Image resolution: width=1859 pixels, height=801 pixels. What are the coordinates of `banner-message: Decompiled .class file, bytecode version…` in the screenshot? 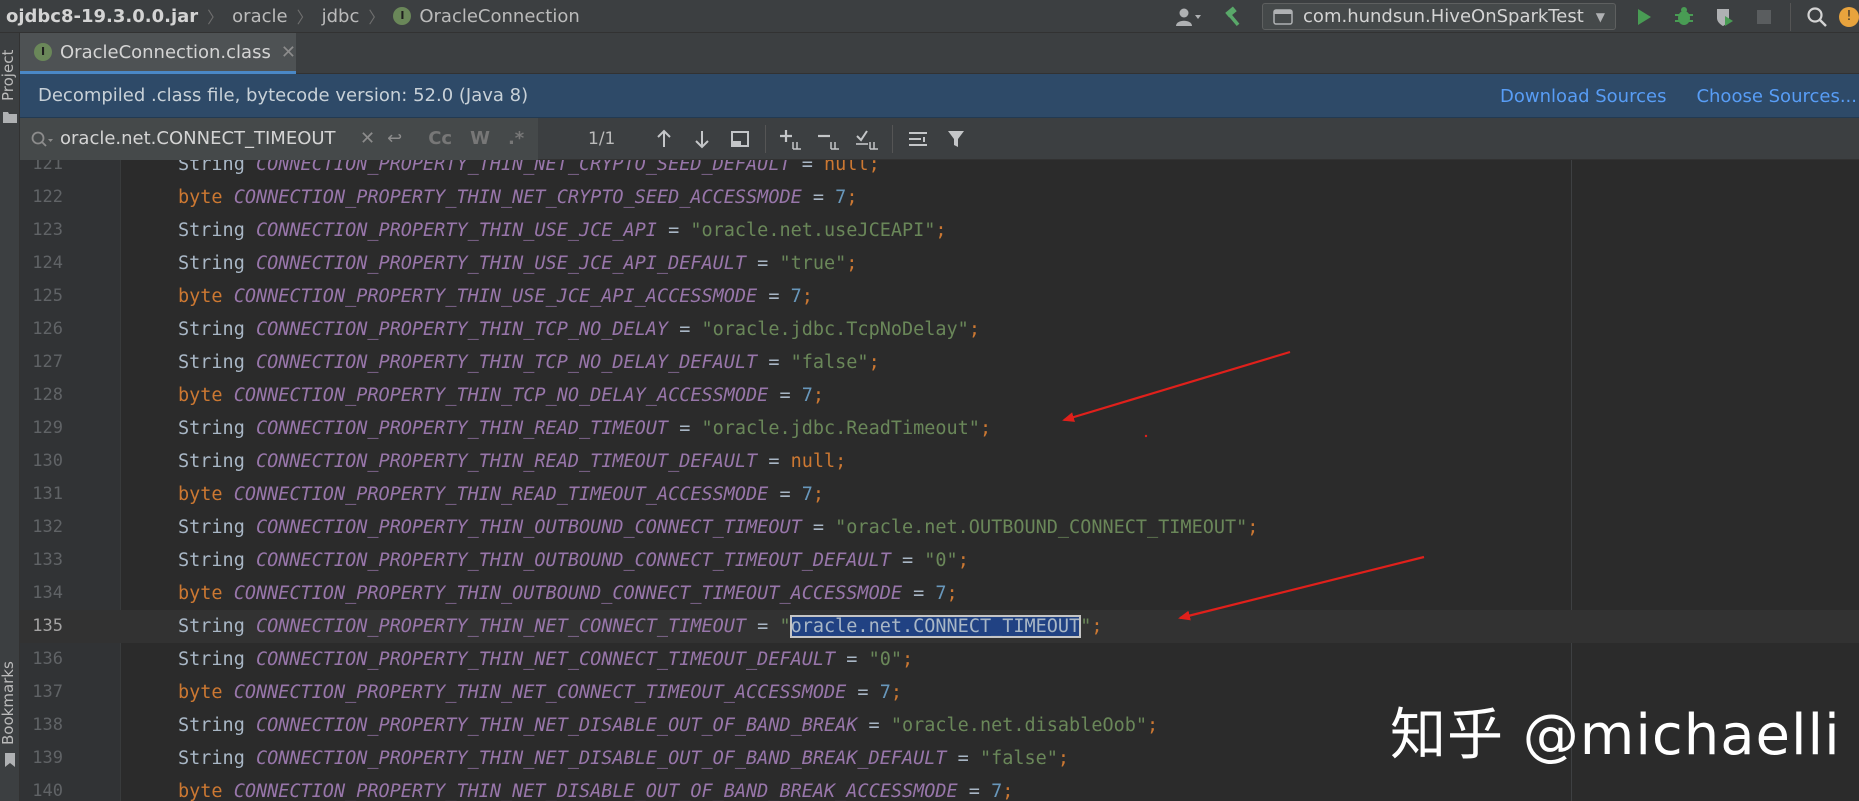 It's located at (283, 95).